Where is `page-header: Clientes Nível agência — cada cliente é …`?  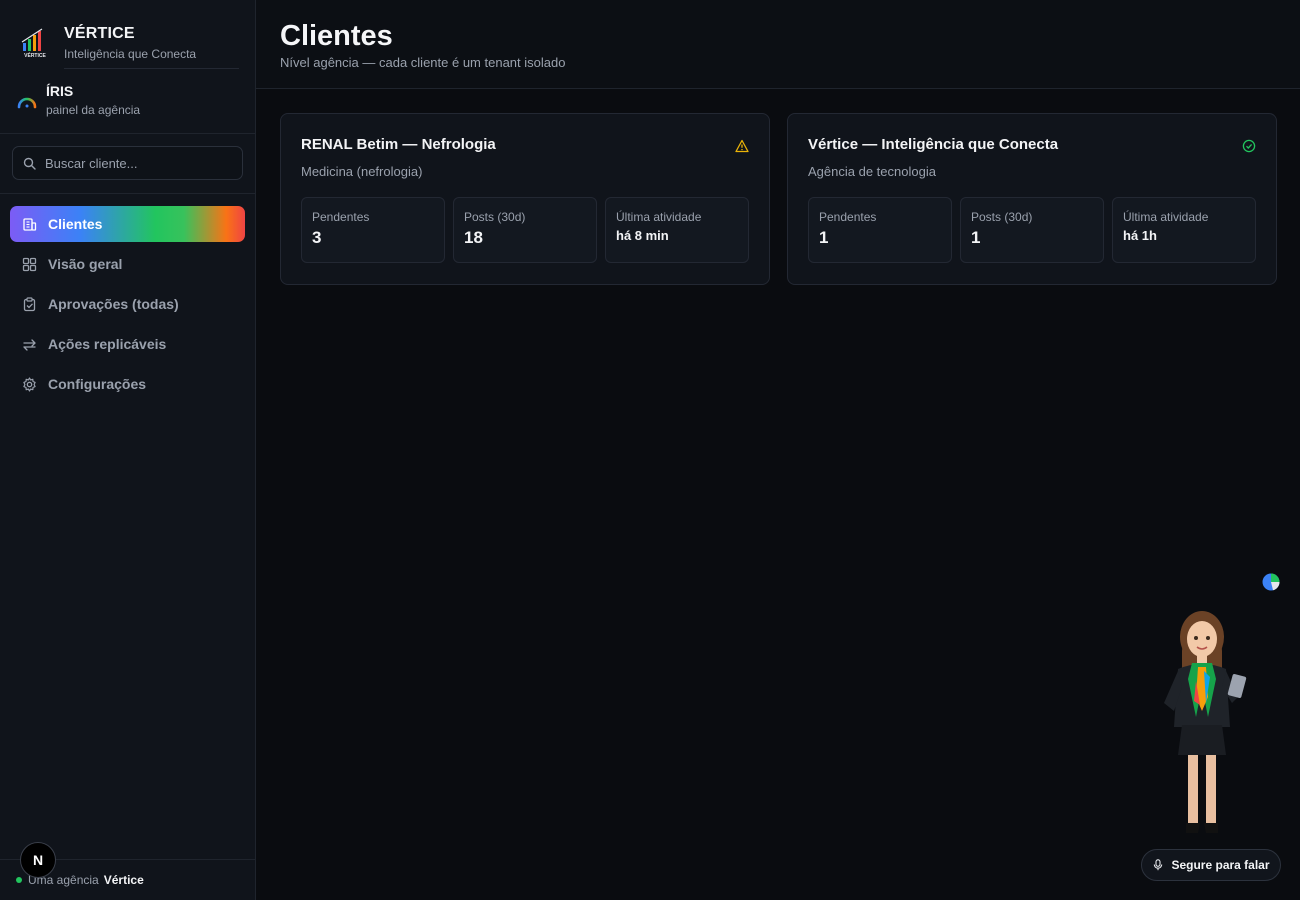
page-header: Clientes Nível agência — cada cliente é … is located at coordinates (778, 44).